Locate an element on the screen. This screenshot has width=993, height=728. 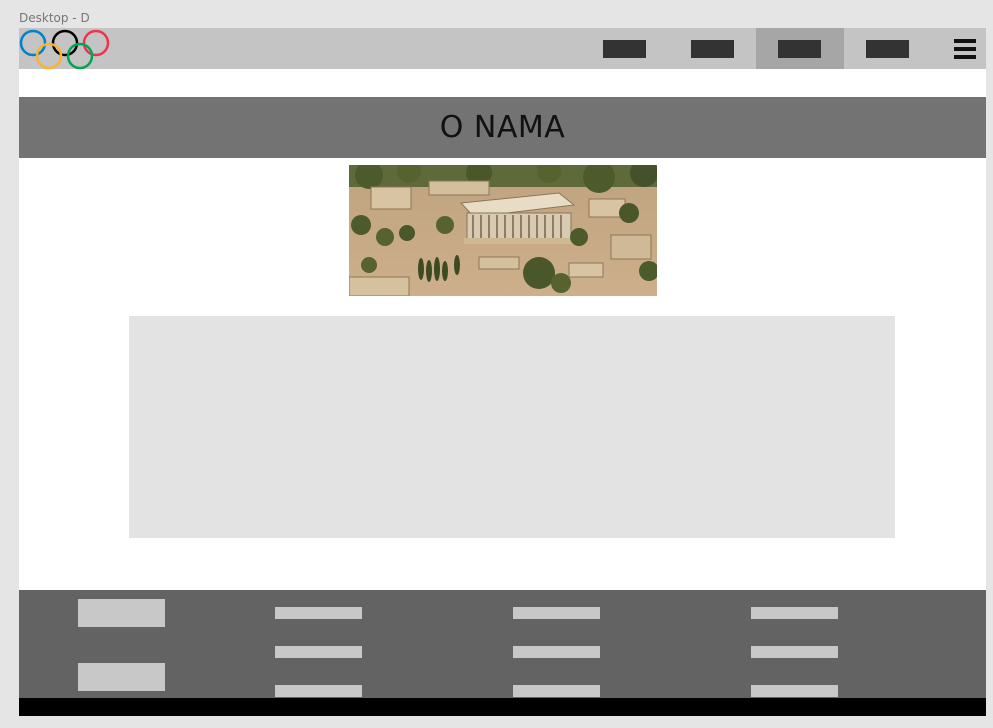
footer is located at coordinates (502, 644).